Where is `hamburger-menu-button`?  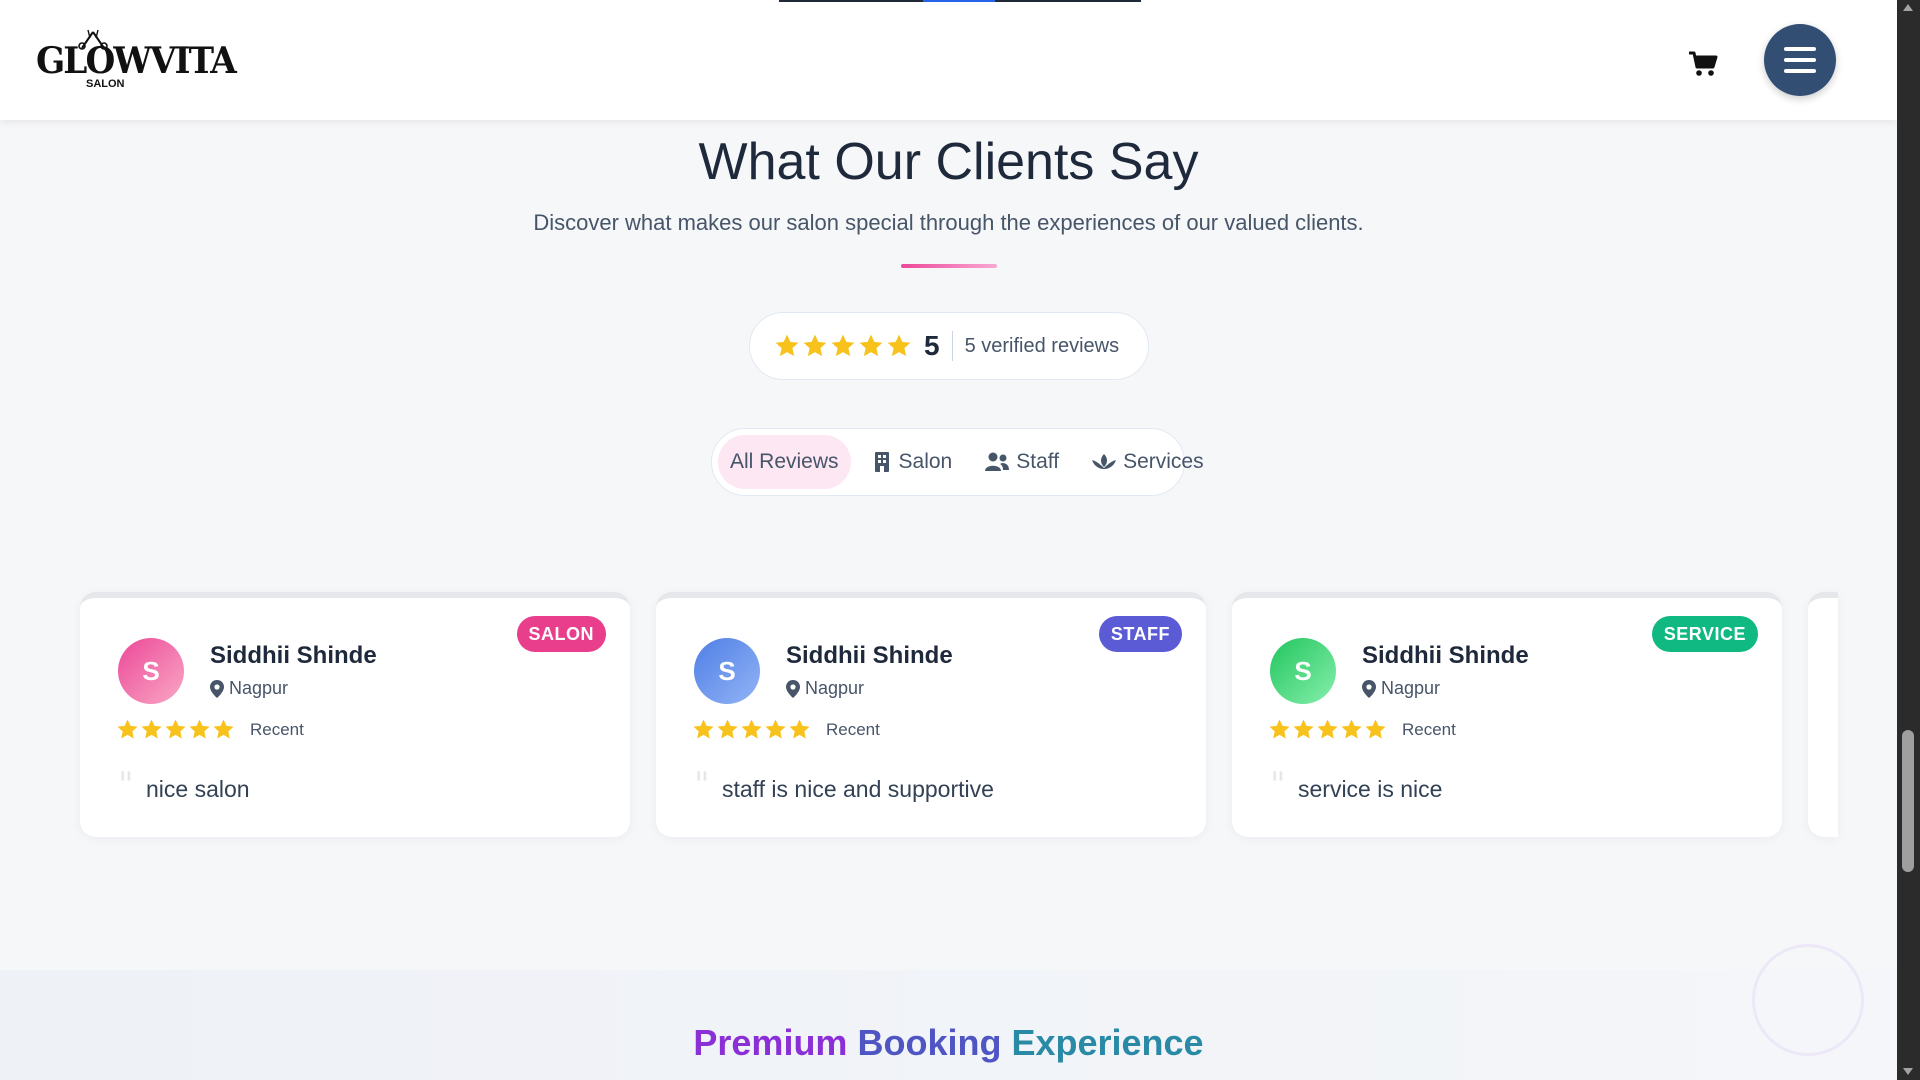 hamburger-menu-button is located at coordinates (1800, 60).